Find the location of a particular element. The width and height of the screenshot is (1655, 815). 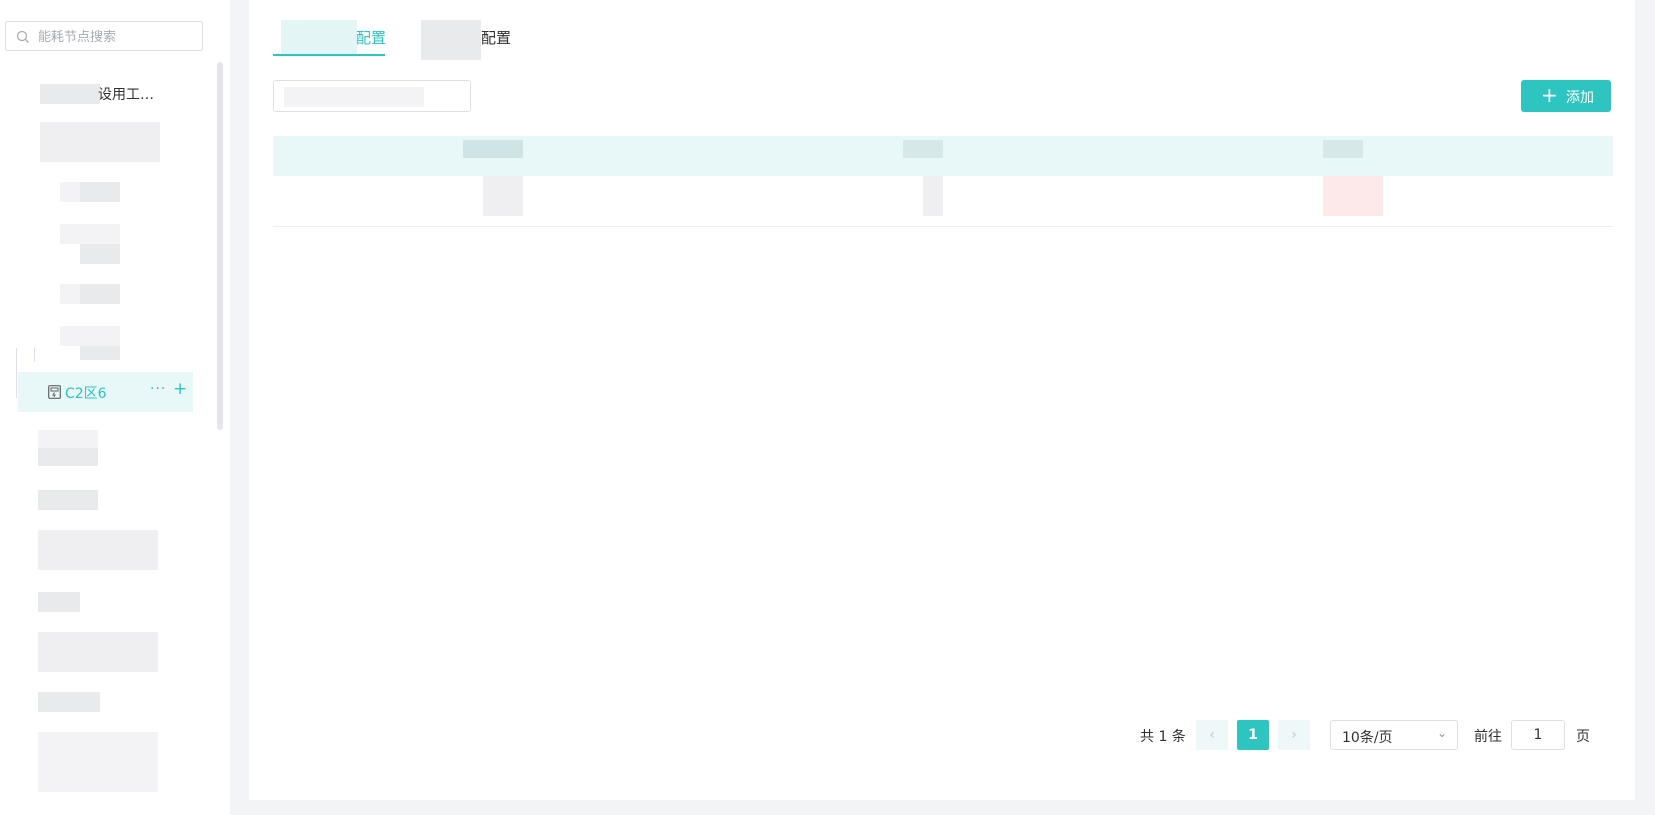

goto-page-input is located at coordinates (1538, 735).